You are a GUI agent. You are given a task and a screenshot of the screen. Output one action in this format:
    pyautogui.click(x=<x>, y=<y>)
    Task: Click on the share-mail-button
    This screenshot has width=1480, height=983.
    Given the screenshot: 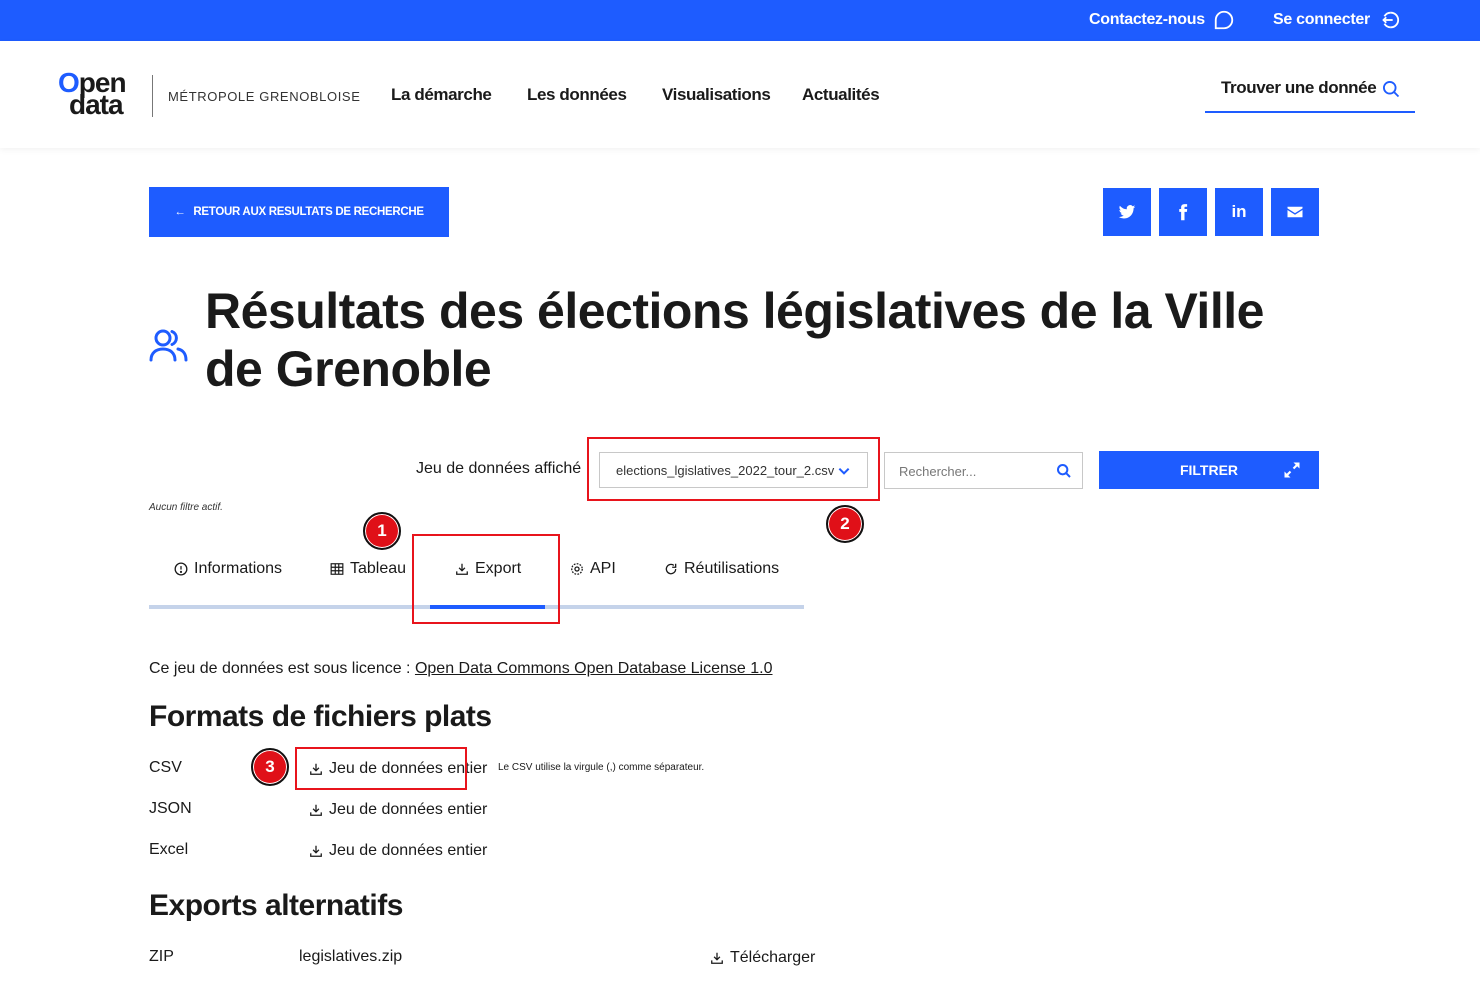 What is the action you would take?
    pyautogui.click(x=1295, y=212)
    